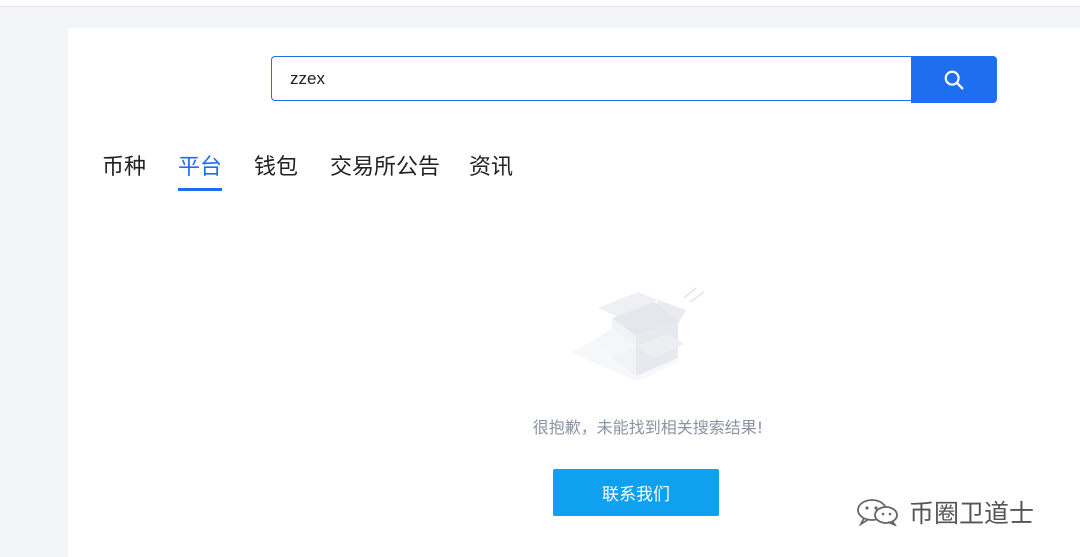 This screenshot has width=1080, height=557. What do you see at coordinates (200, 171) in the screenshot?
I see `tab-platform: 平台` at bounding box center [200, 171].